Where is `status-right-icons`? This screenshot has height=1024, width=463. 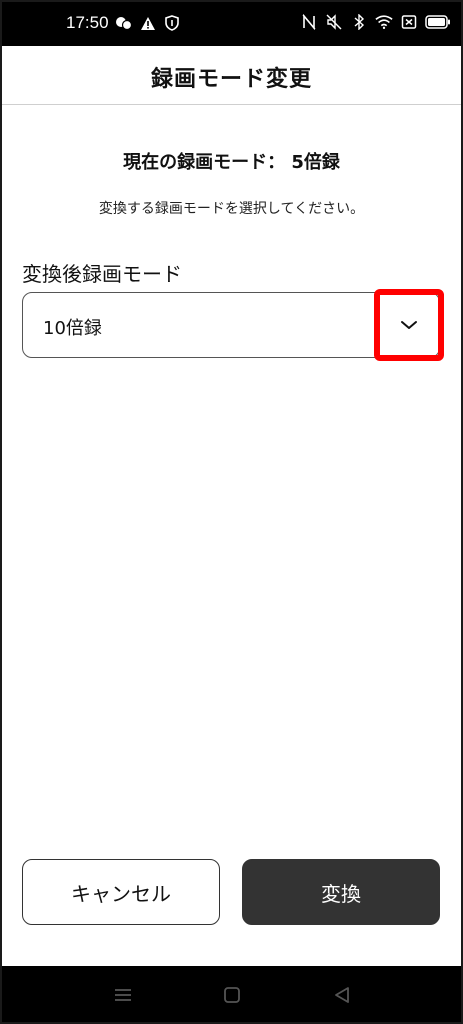
status-right-icons is located at coordinates (375, 22).